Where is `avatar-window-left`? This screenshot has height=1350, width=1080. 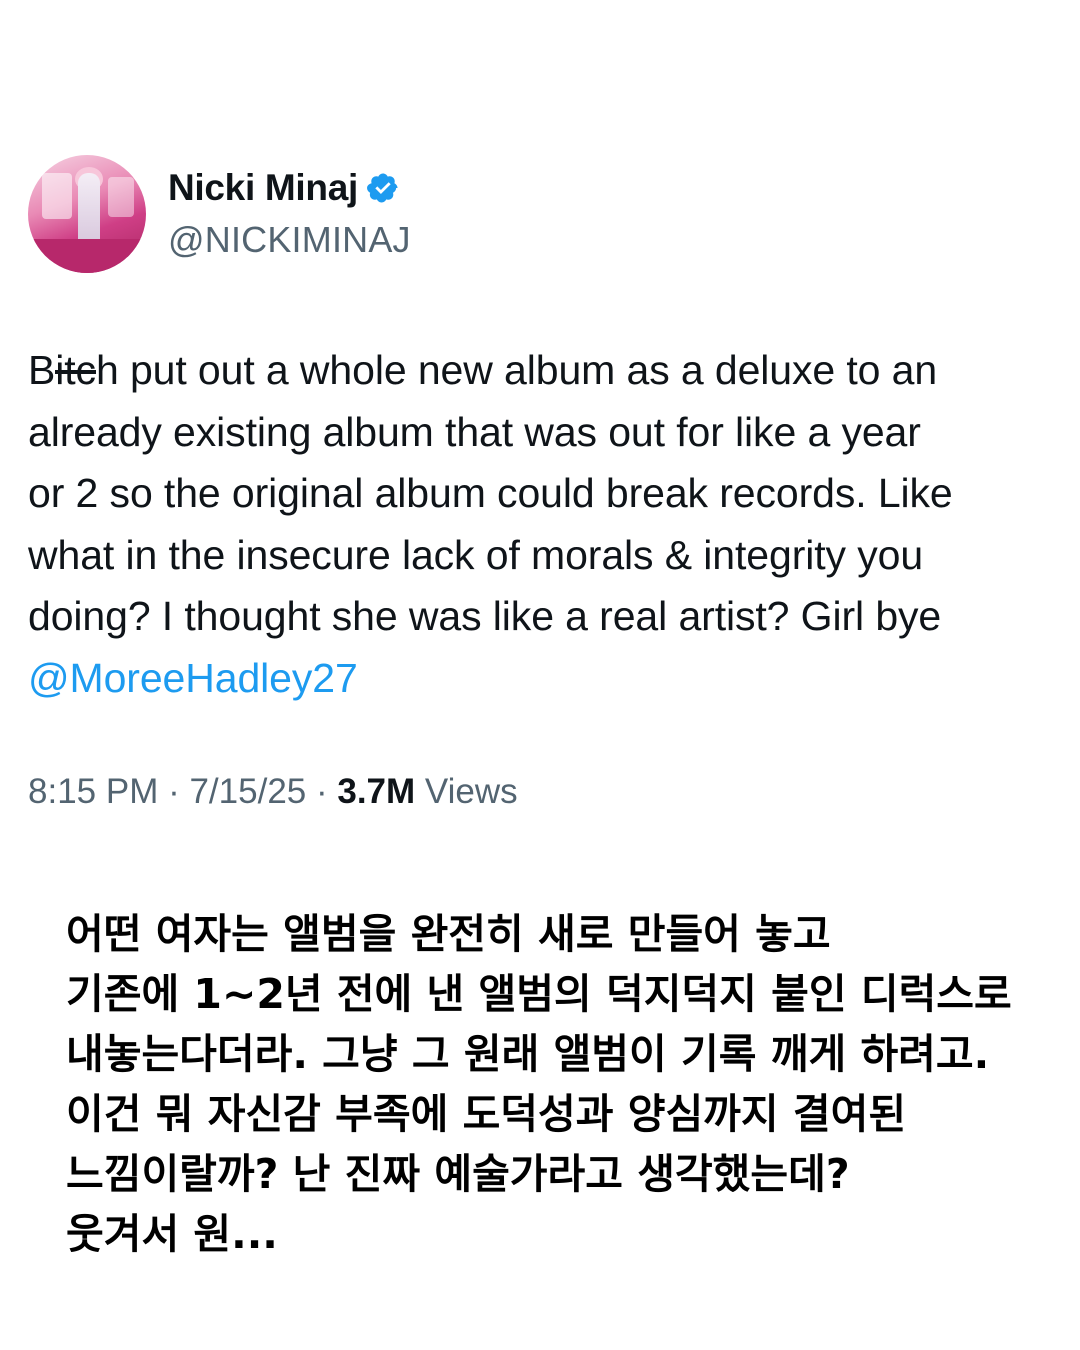
avatar-window-left is located at coordinates (57, 196).